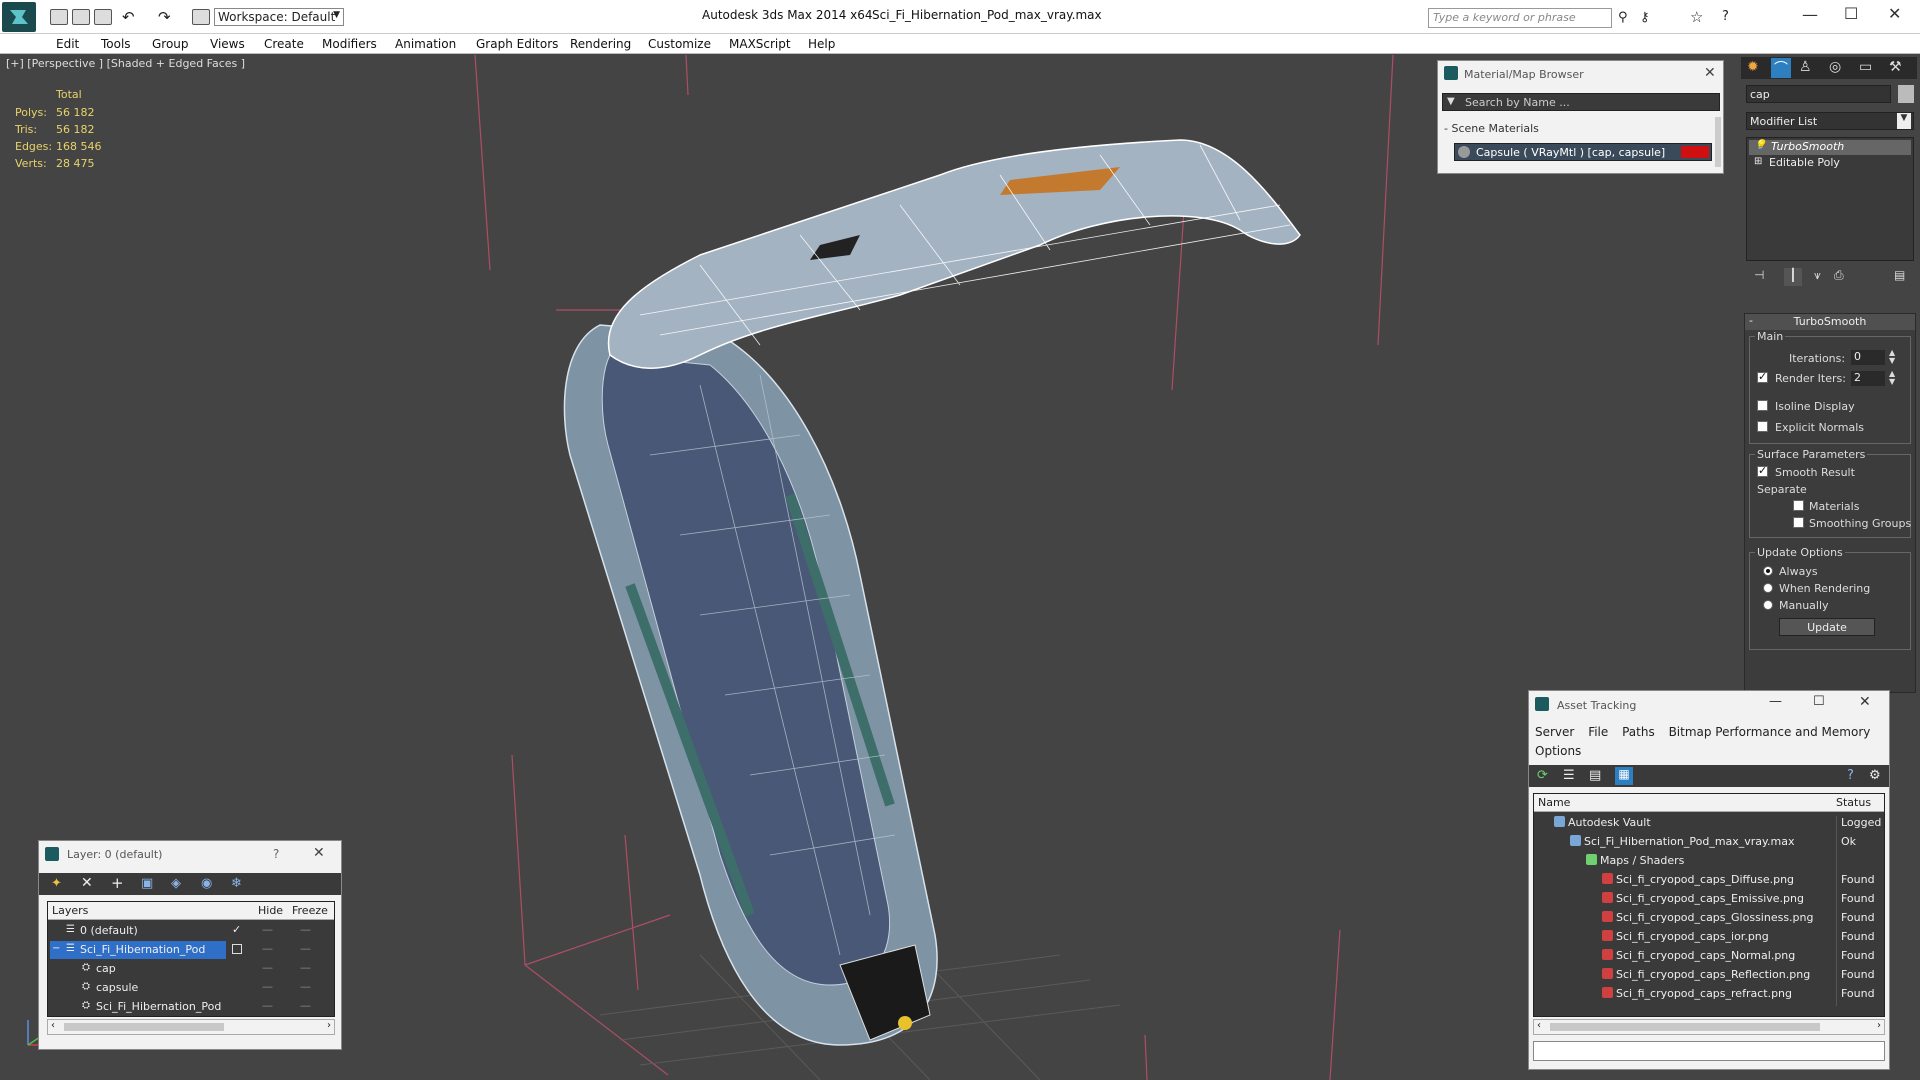 This screenshot has width=1920, height=1080. What do you see at coordinates (191, 931) in the screenshot?
I see `layer-row: ☰ 0 (default) ✓ — —` at bounding box center [191, 931].